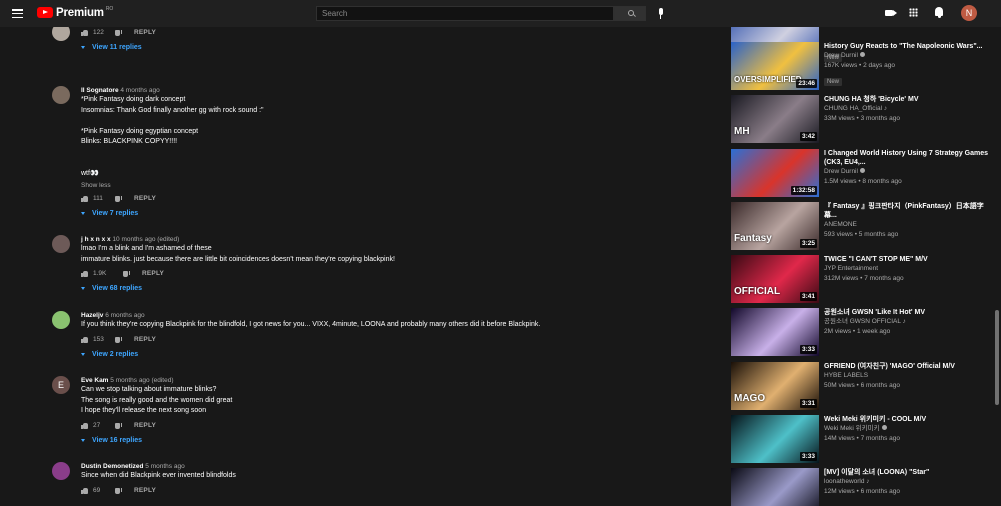 The height and width of the screenshot is (506, 1001). What do you see at coordinates (145, 239) in the screenshot?
I see `comment-time: 10 months ago (edited)` at bounding box center [145, 239].